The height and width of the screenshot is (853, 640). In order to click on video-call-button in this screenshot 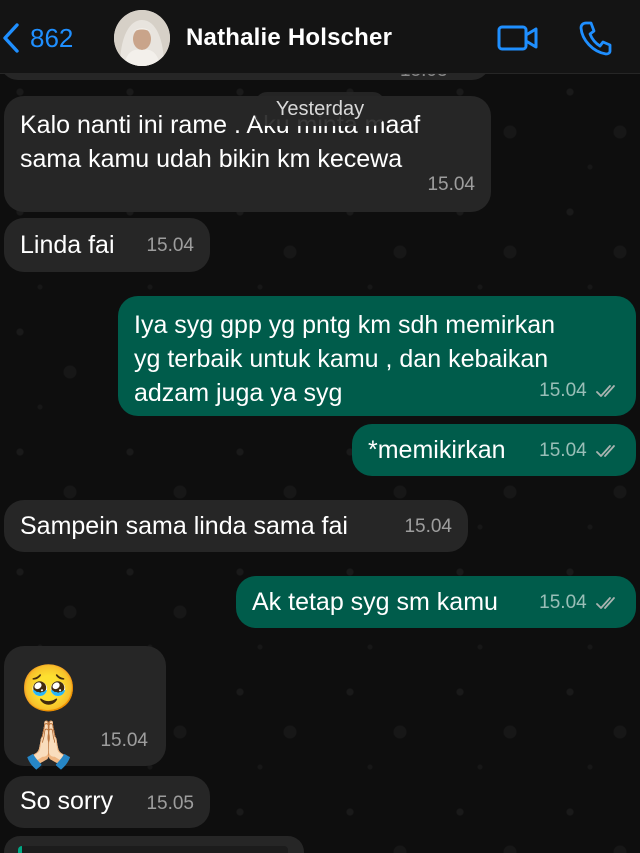, I will do `click(518, 40)`.